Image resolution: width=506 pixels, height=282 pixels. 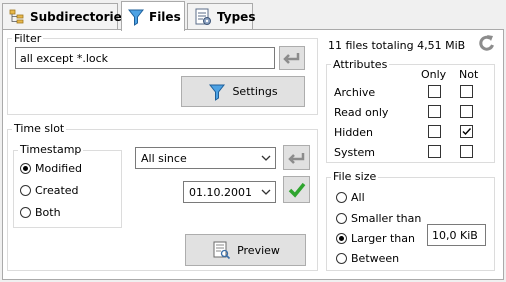 I want to click on size-value: 10,0 KiB, so click(x=455, y=235).